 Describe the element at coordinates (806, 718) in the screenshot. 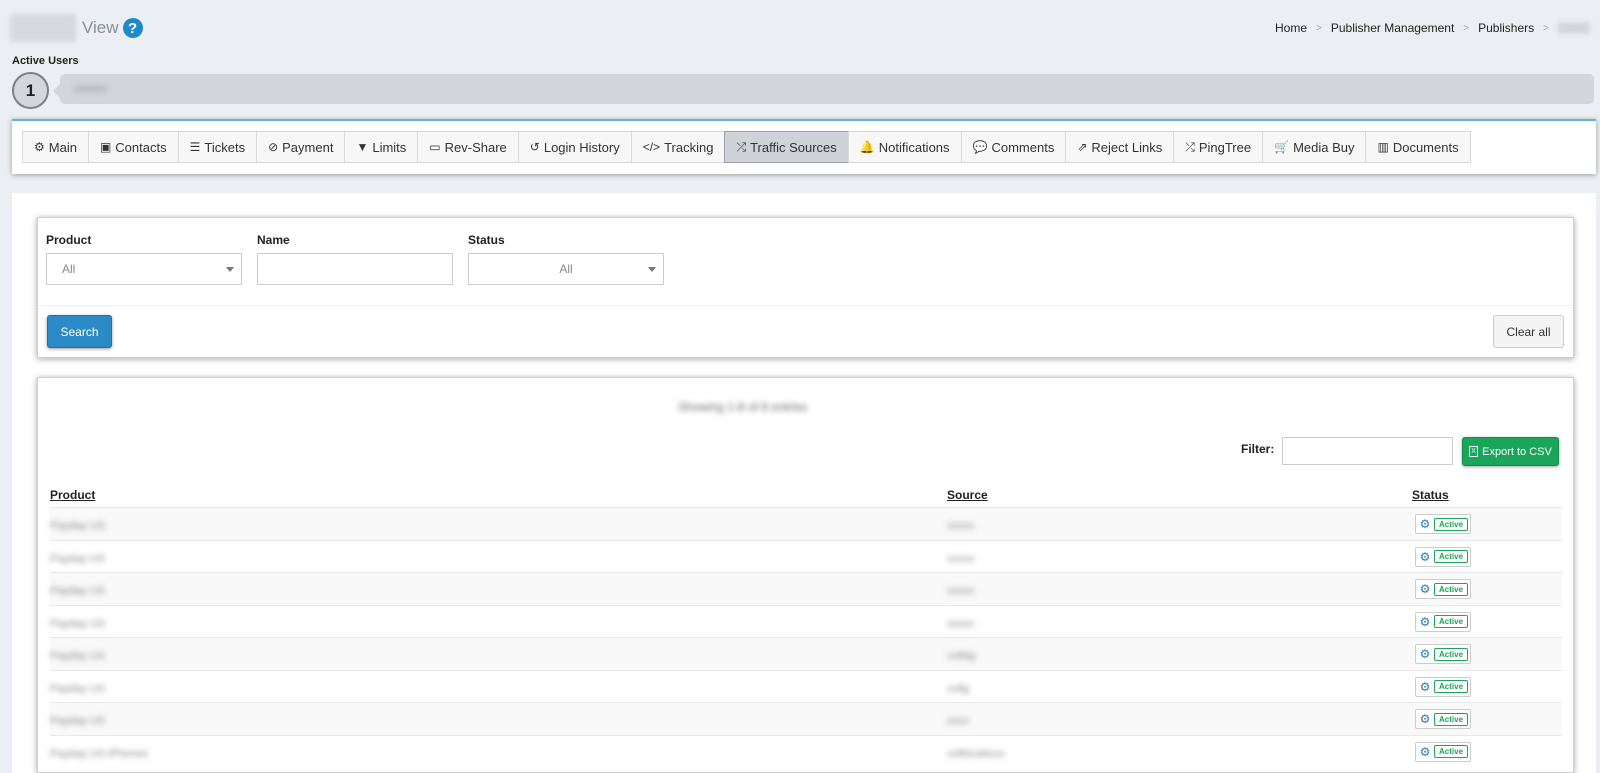

I see `table-row: Payday US xxxx ⚙ Active` at that location.